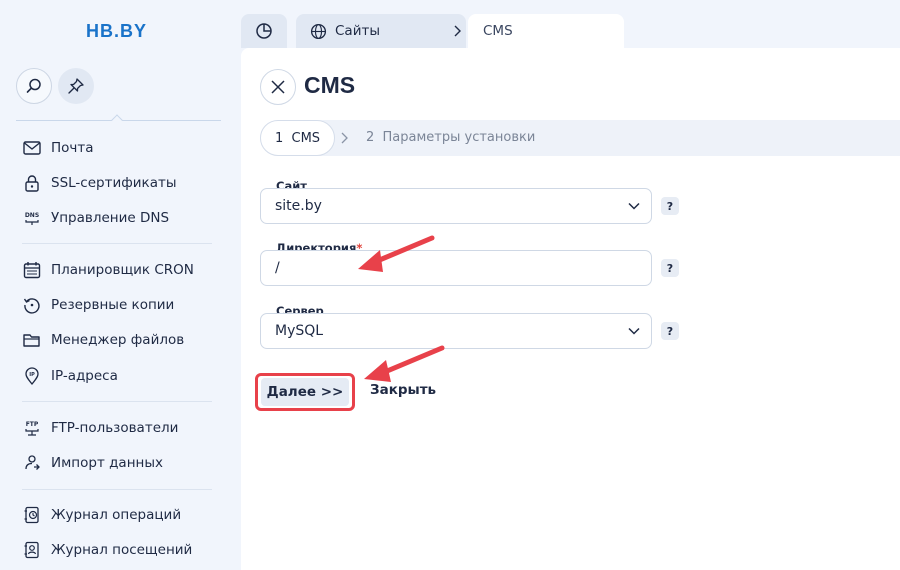  I want to click on sidebar-item-ftp: FTP FTP-пользователи, so click(100, 428).